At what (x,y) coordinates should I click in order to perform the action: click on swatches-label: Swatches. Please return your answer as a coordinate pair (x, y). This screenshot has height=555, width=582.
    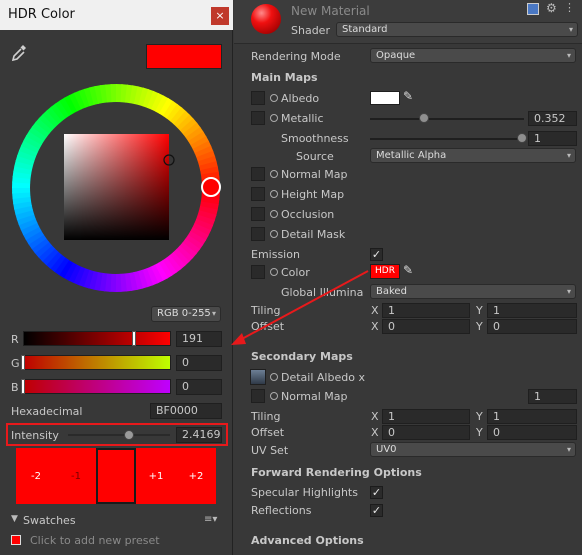
    Looking at the image, I should click on (49, 520).